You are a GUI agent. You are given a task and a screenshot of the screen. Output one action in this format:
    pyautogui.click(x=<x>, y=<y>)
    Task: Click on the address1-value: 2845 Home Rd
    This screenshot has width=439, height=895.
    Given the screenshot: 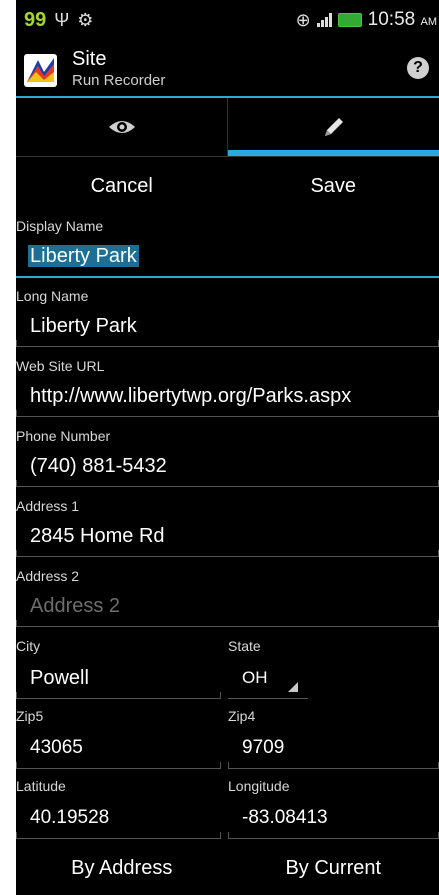 What is the action you would take?
    pyautogui.click(x=97, y=536)
    